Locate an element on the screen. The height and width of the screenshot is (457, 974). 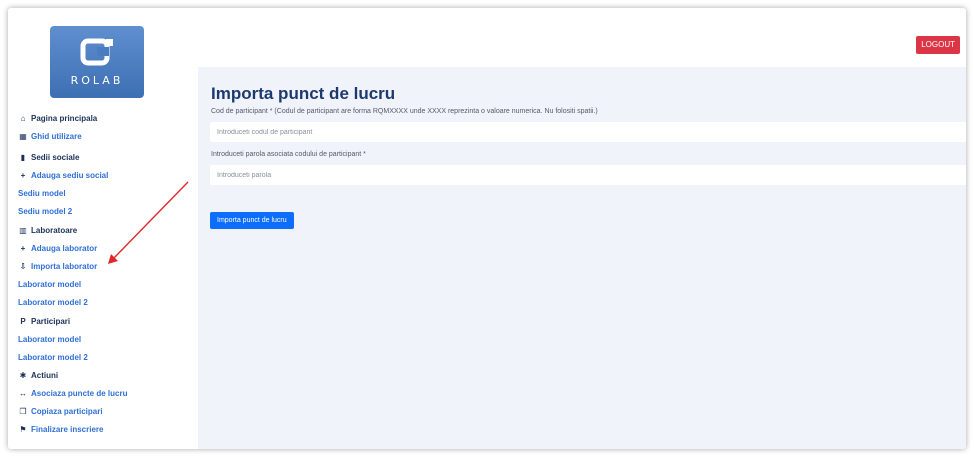
sidebar-item: ❐ Copiaza participari is located at coordinates (60, 412).